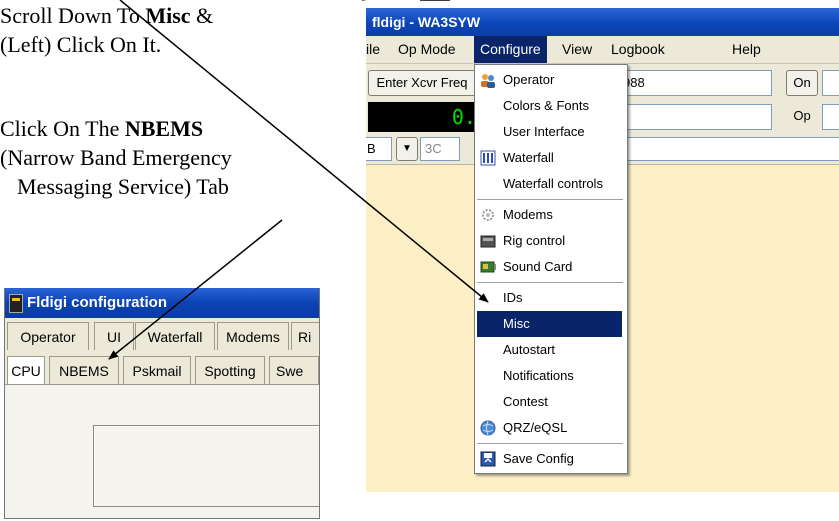 Image resolution: width=839 pixels, height=521 pixels. Describe the element at coordinates (426, 22) in the screenshot. I see `main-window-title: fldigi - WA3SYW` at that location.